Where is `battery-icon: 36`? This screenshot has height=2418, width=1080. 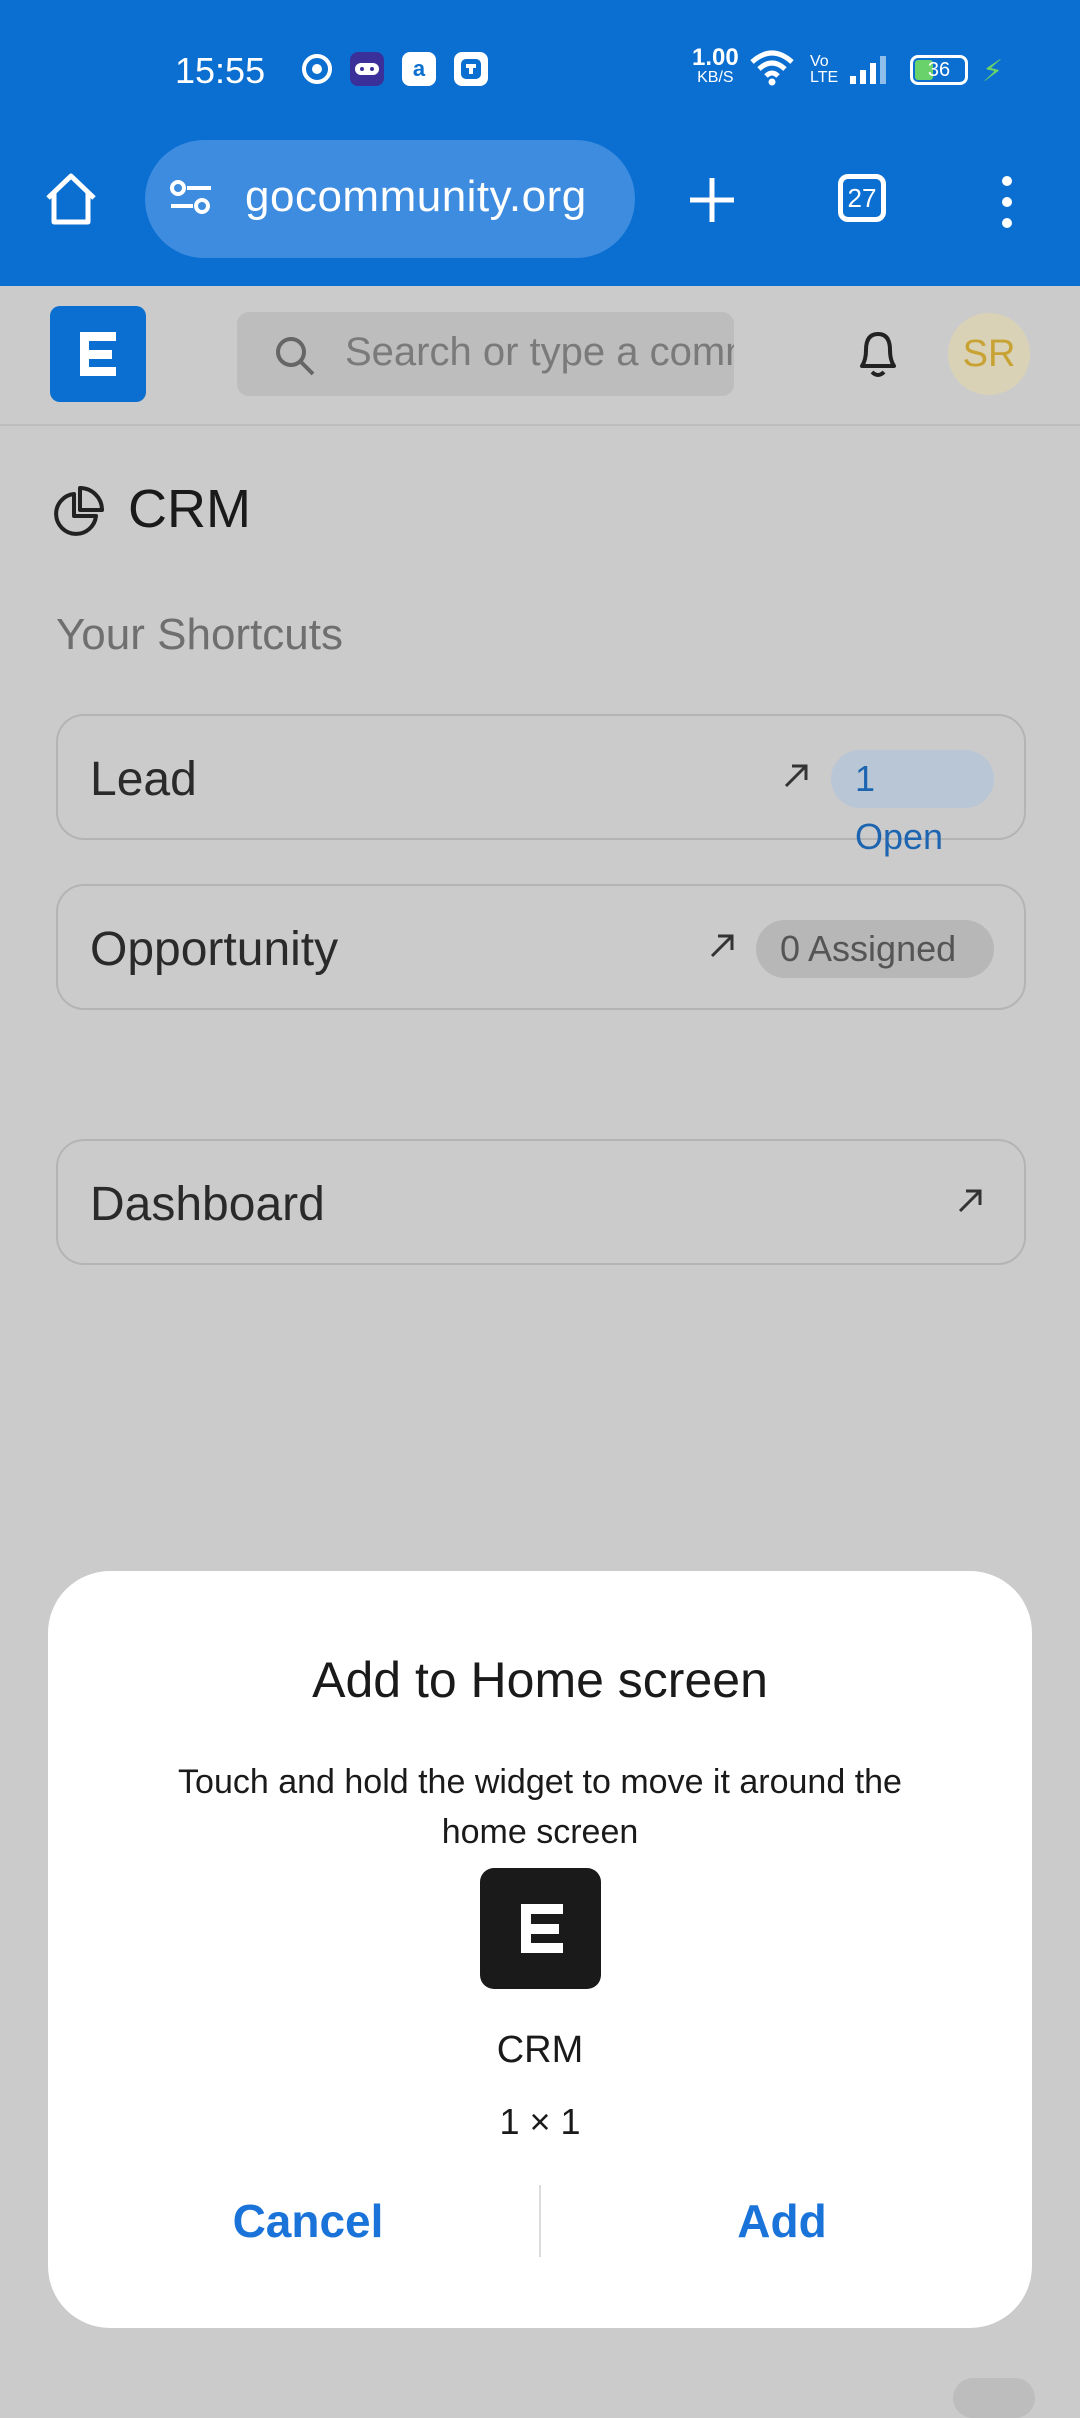
battery-icon: 36 is located at coordinates (939, 70).